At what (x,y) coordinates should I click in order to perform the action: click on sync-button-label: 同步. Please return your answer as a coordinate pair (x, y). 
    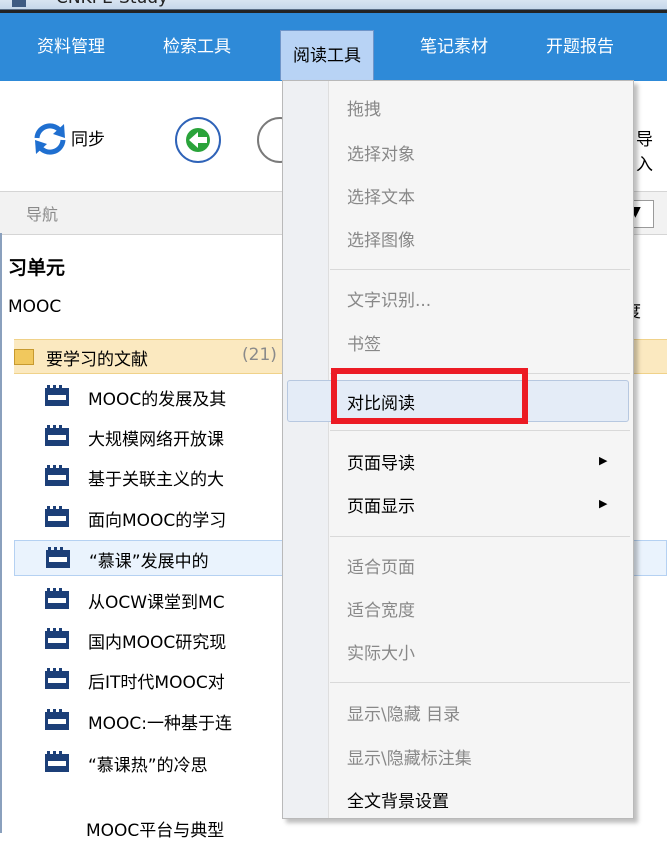
    Looking at the image, I should click on (88, 137).